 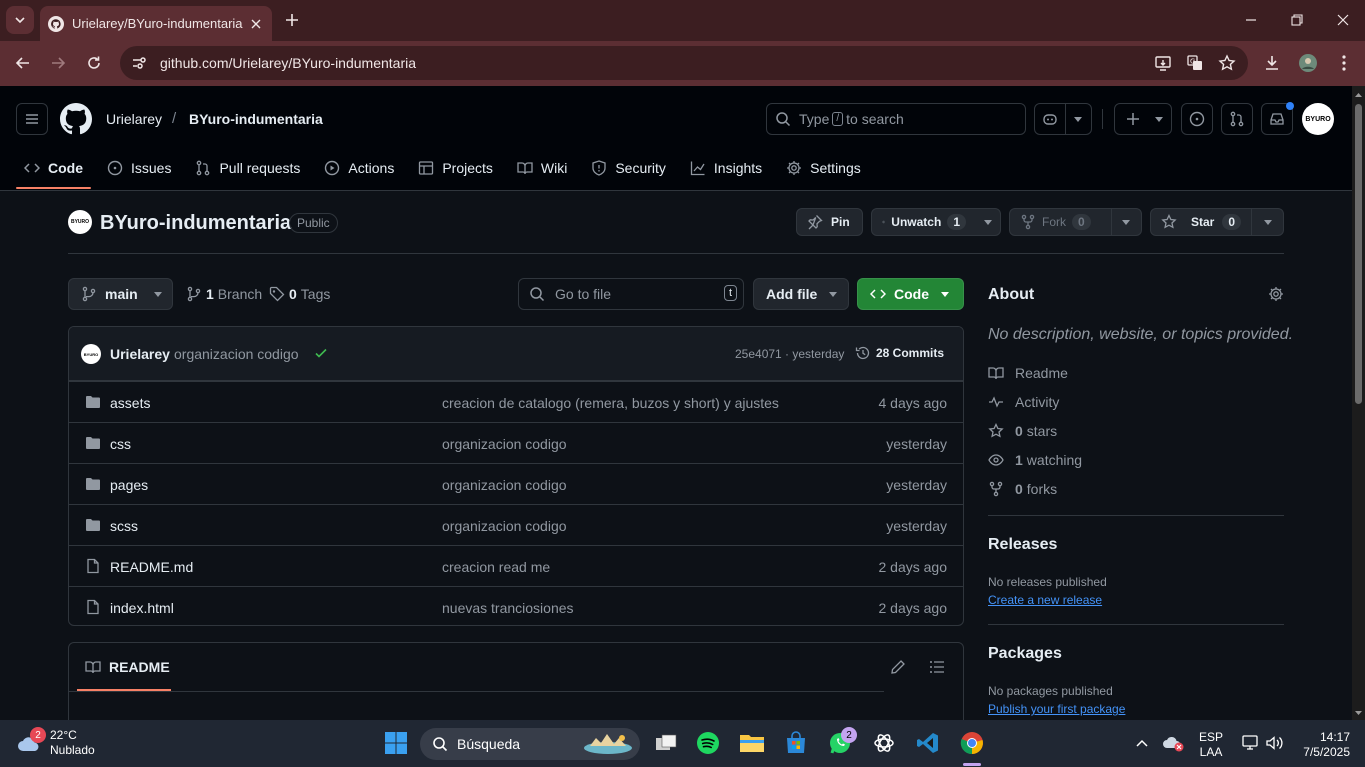 What do you see at coordinates (130, 403) in the screenshot?
I see `file-name: assets` at bounding box center [130, 403].